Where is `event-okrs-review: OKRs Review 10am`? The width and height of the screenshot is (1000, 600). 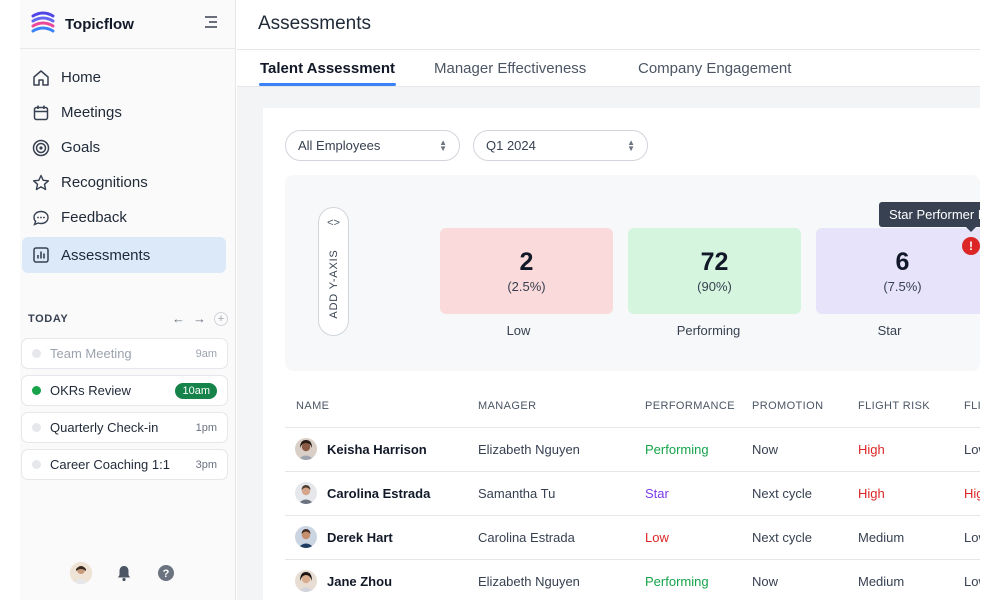
event-okrs-review: OKRs Review 10am is located at coordinates (124, 390).